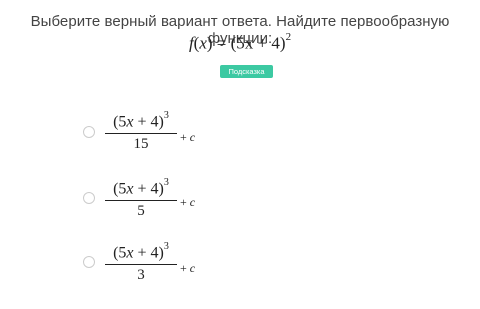 This screenshot has height=309, width=480. I want to click on constant-option-3: + c, so click(187, 268).